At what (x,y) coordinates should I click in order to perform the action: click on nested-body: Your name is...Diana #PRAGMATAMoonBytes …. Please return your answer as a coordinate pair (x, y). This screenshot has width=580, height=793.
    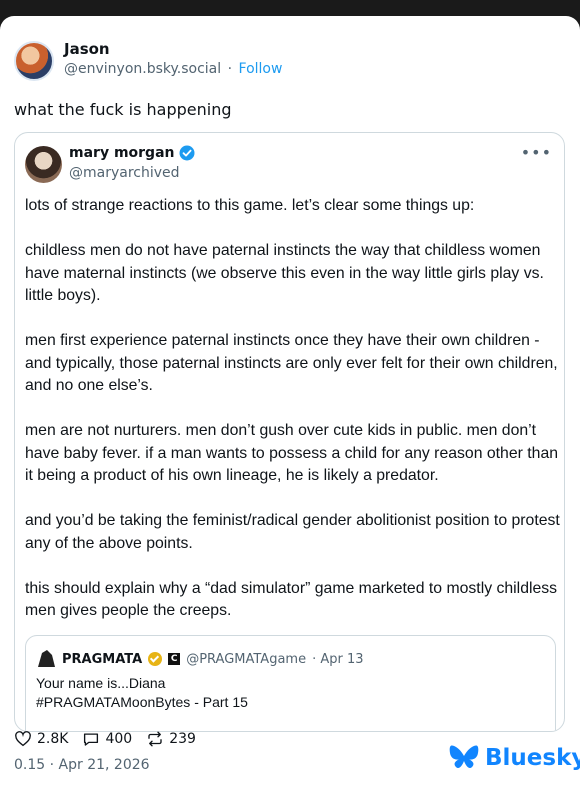
    Looking at the image, I should click on (142, 693).